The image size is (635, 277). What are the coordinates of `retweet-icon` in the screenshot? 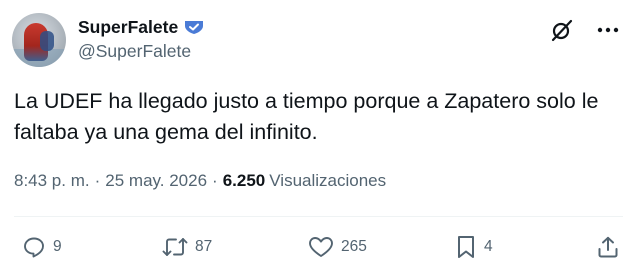 It's located at (175, 247).